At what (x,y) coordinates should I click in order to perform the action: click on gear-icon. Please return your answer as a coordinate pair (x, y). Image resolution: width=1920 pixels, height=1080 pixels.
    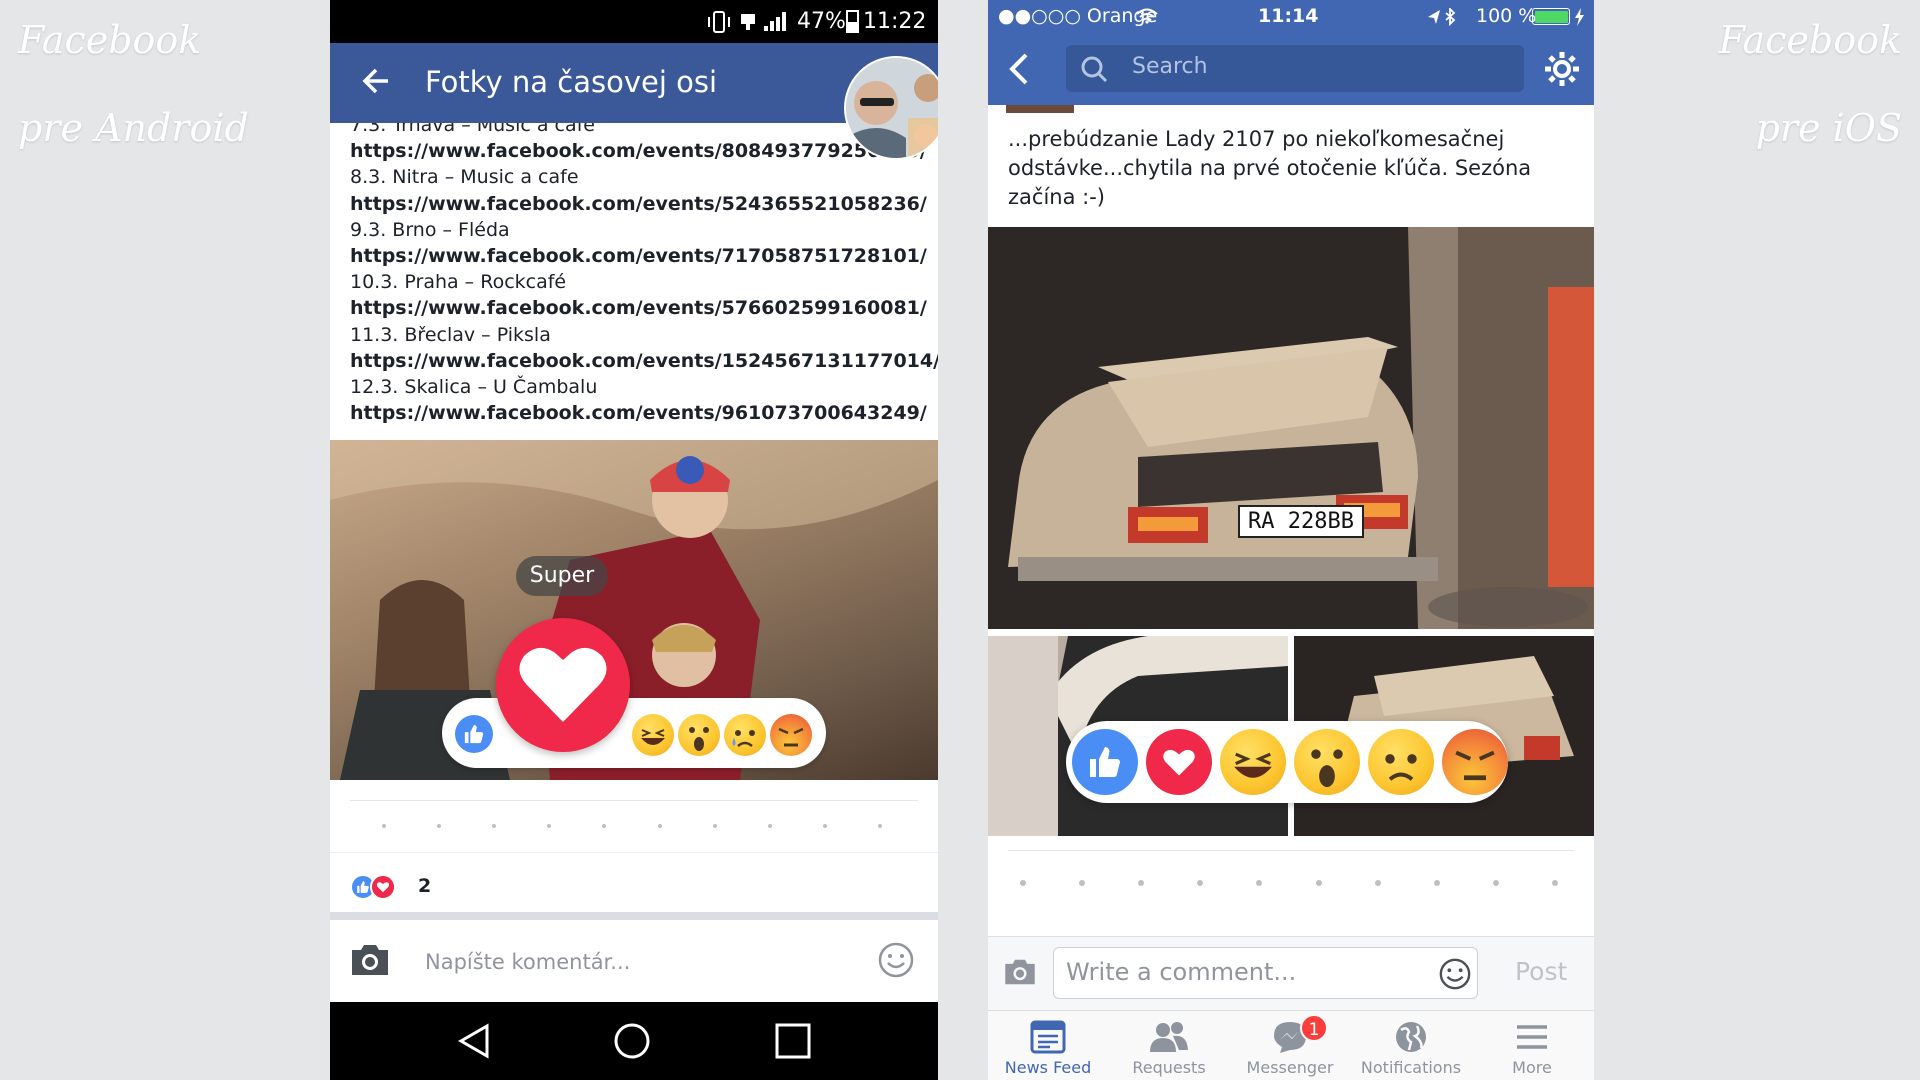
    Looking at the image, I should click on (1562, 69).